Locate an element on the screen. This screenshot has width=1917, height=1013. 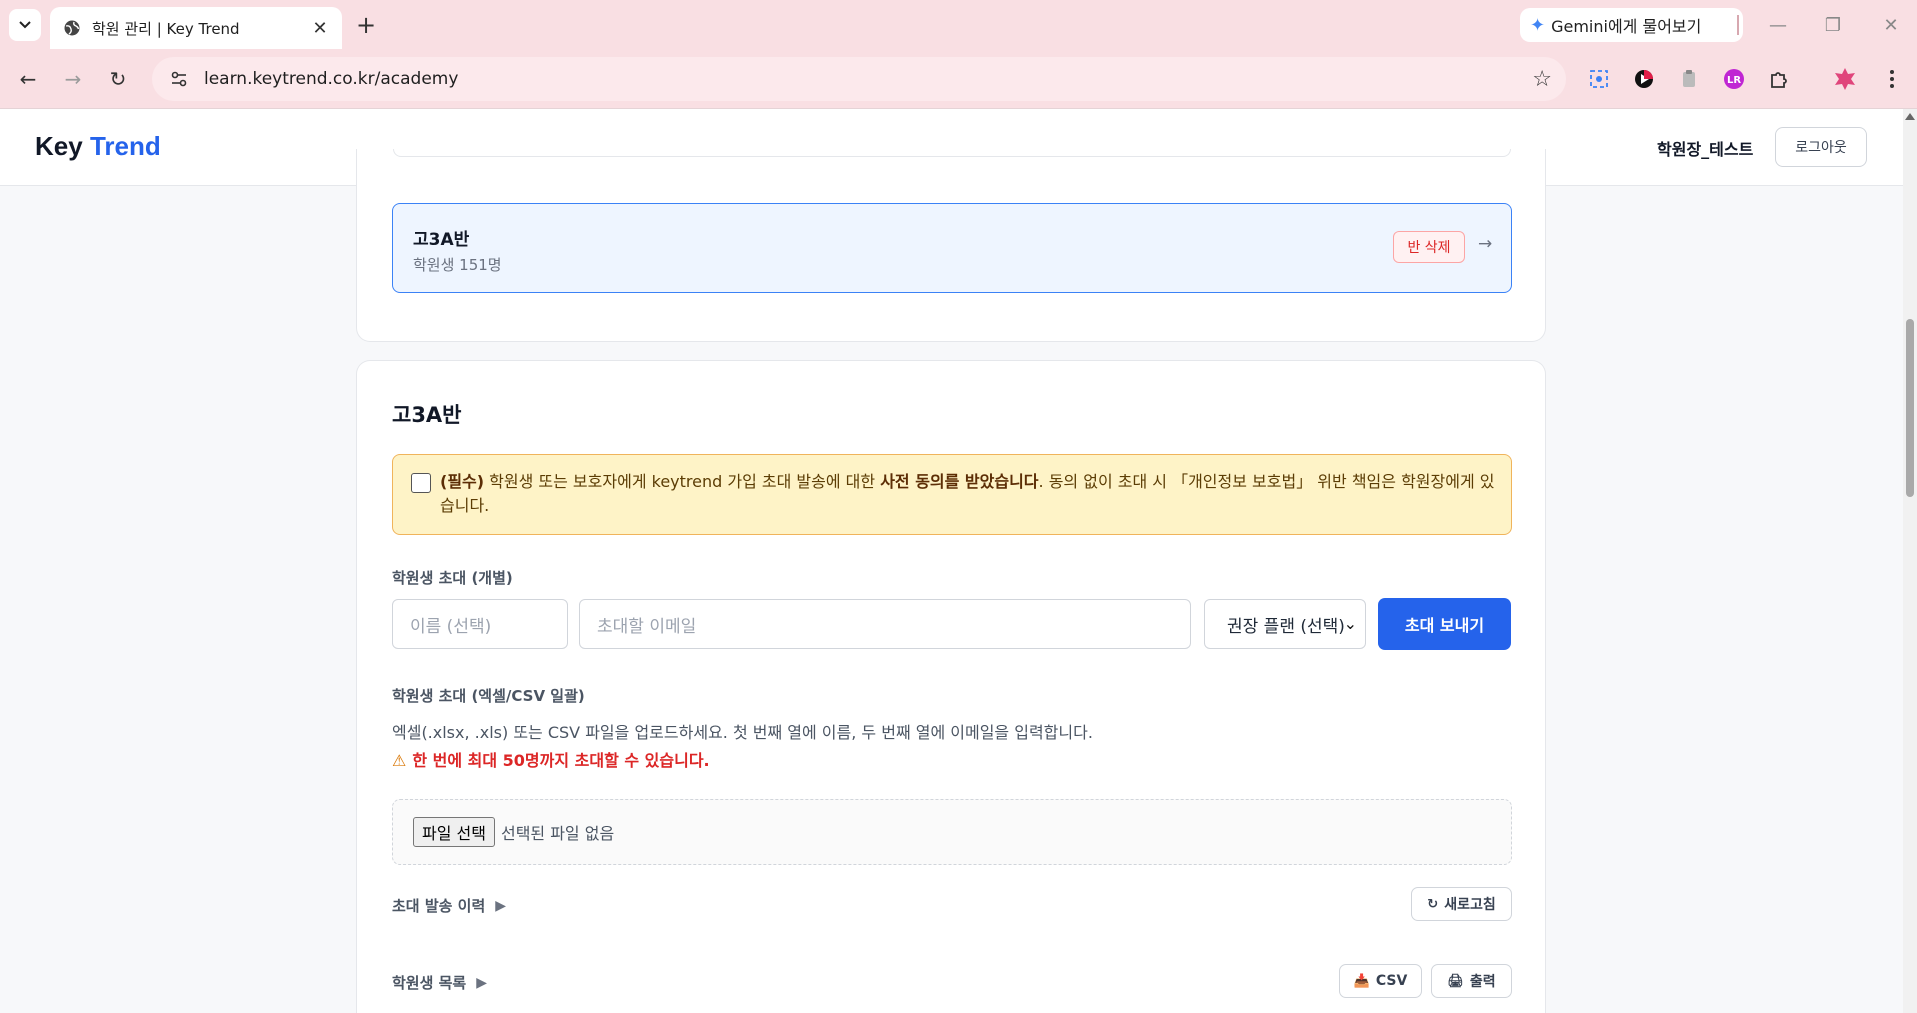
invite-bulk-label: 학원생 초대 (엑셀/CSV 일괄) is located at coordinates (488, 696).